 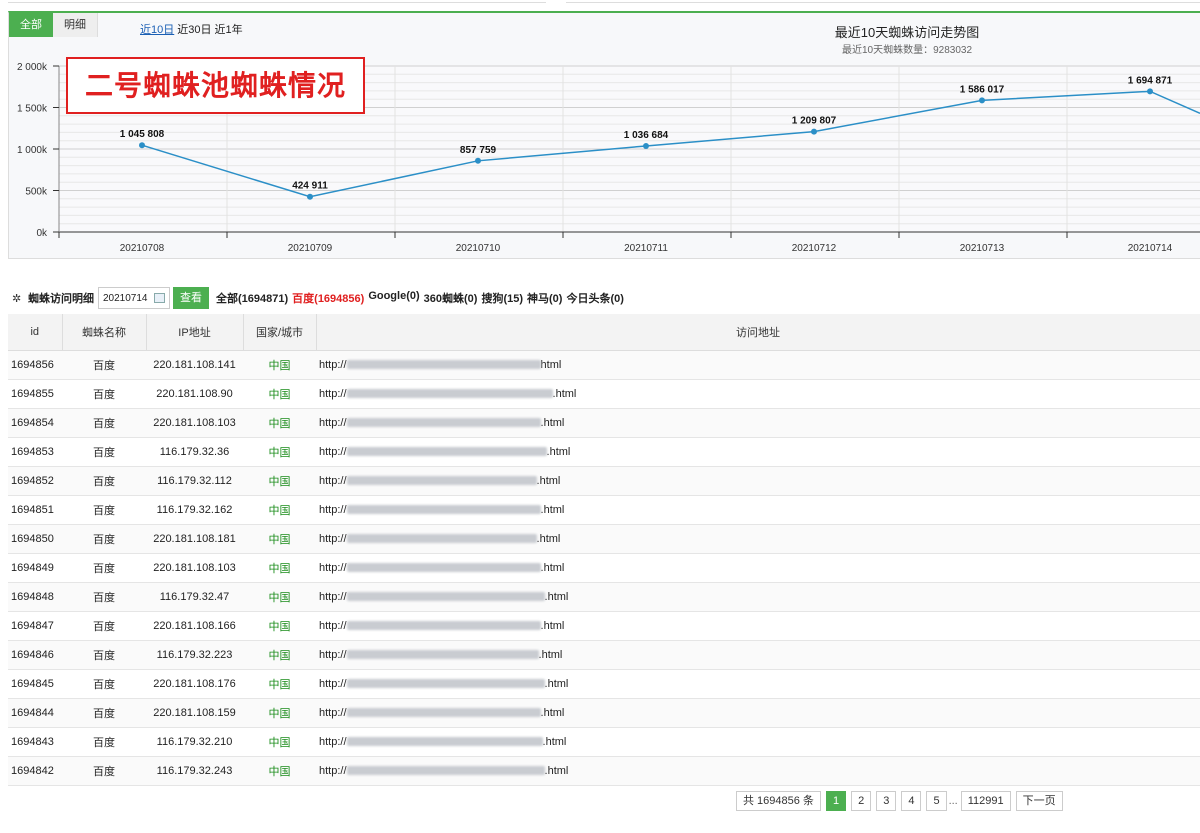 What do you see at coordinates (604, 332) in the screenshot?
I see `table-header-row: id 蜘蛛名称 IP地址 国家/城市 访问地址` at bounding box center [604, 332].